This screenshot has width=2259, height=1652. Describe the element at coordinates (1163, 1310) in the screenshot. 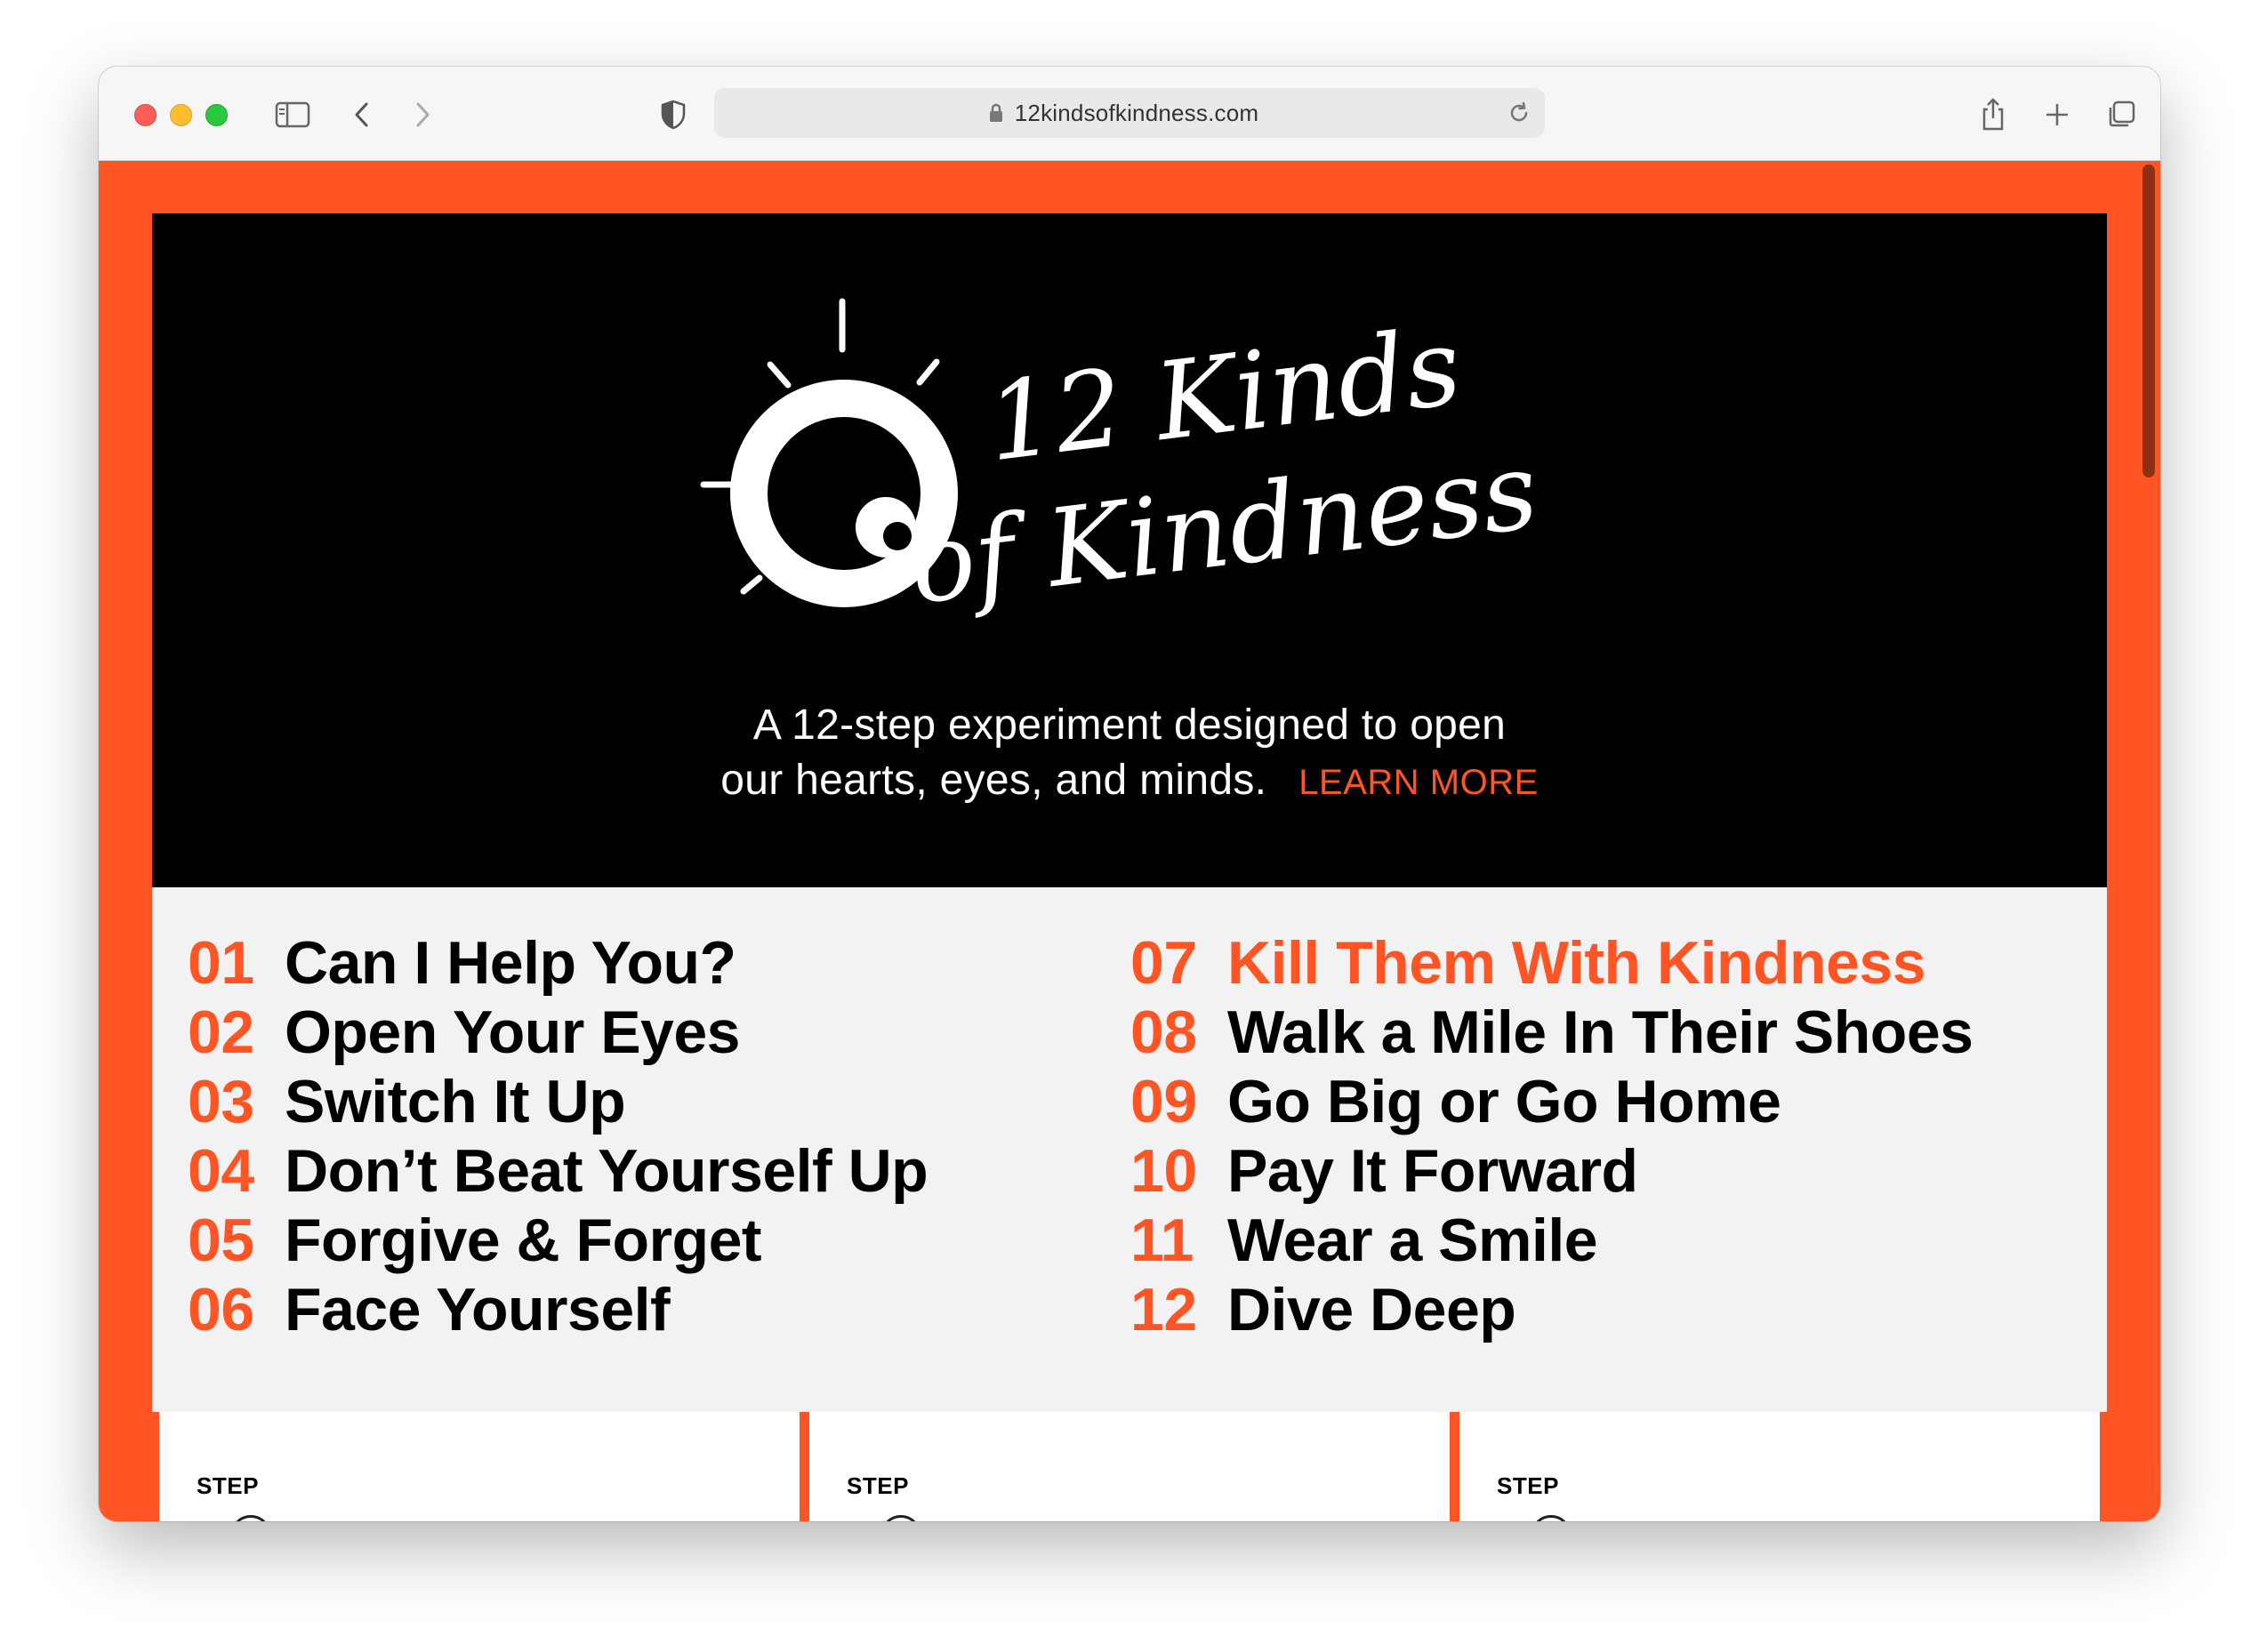

I see `step-number: 12` at that location.